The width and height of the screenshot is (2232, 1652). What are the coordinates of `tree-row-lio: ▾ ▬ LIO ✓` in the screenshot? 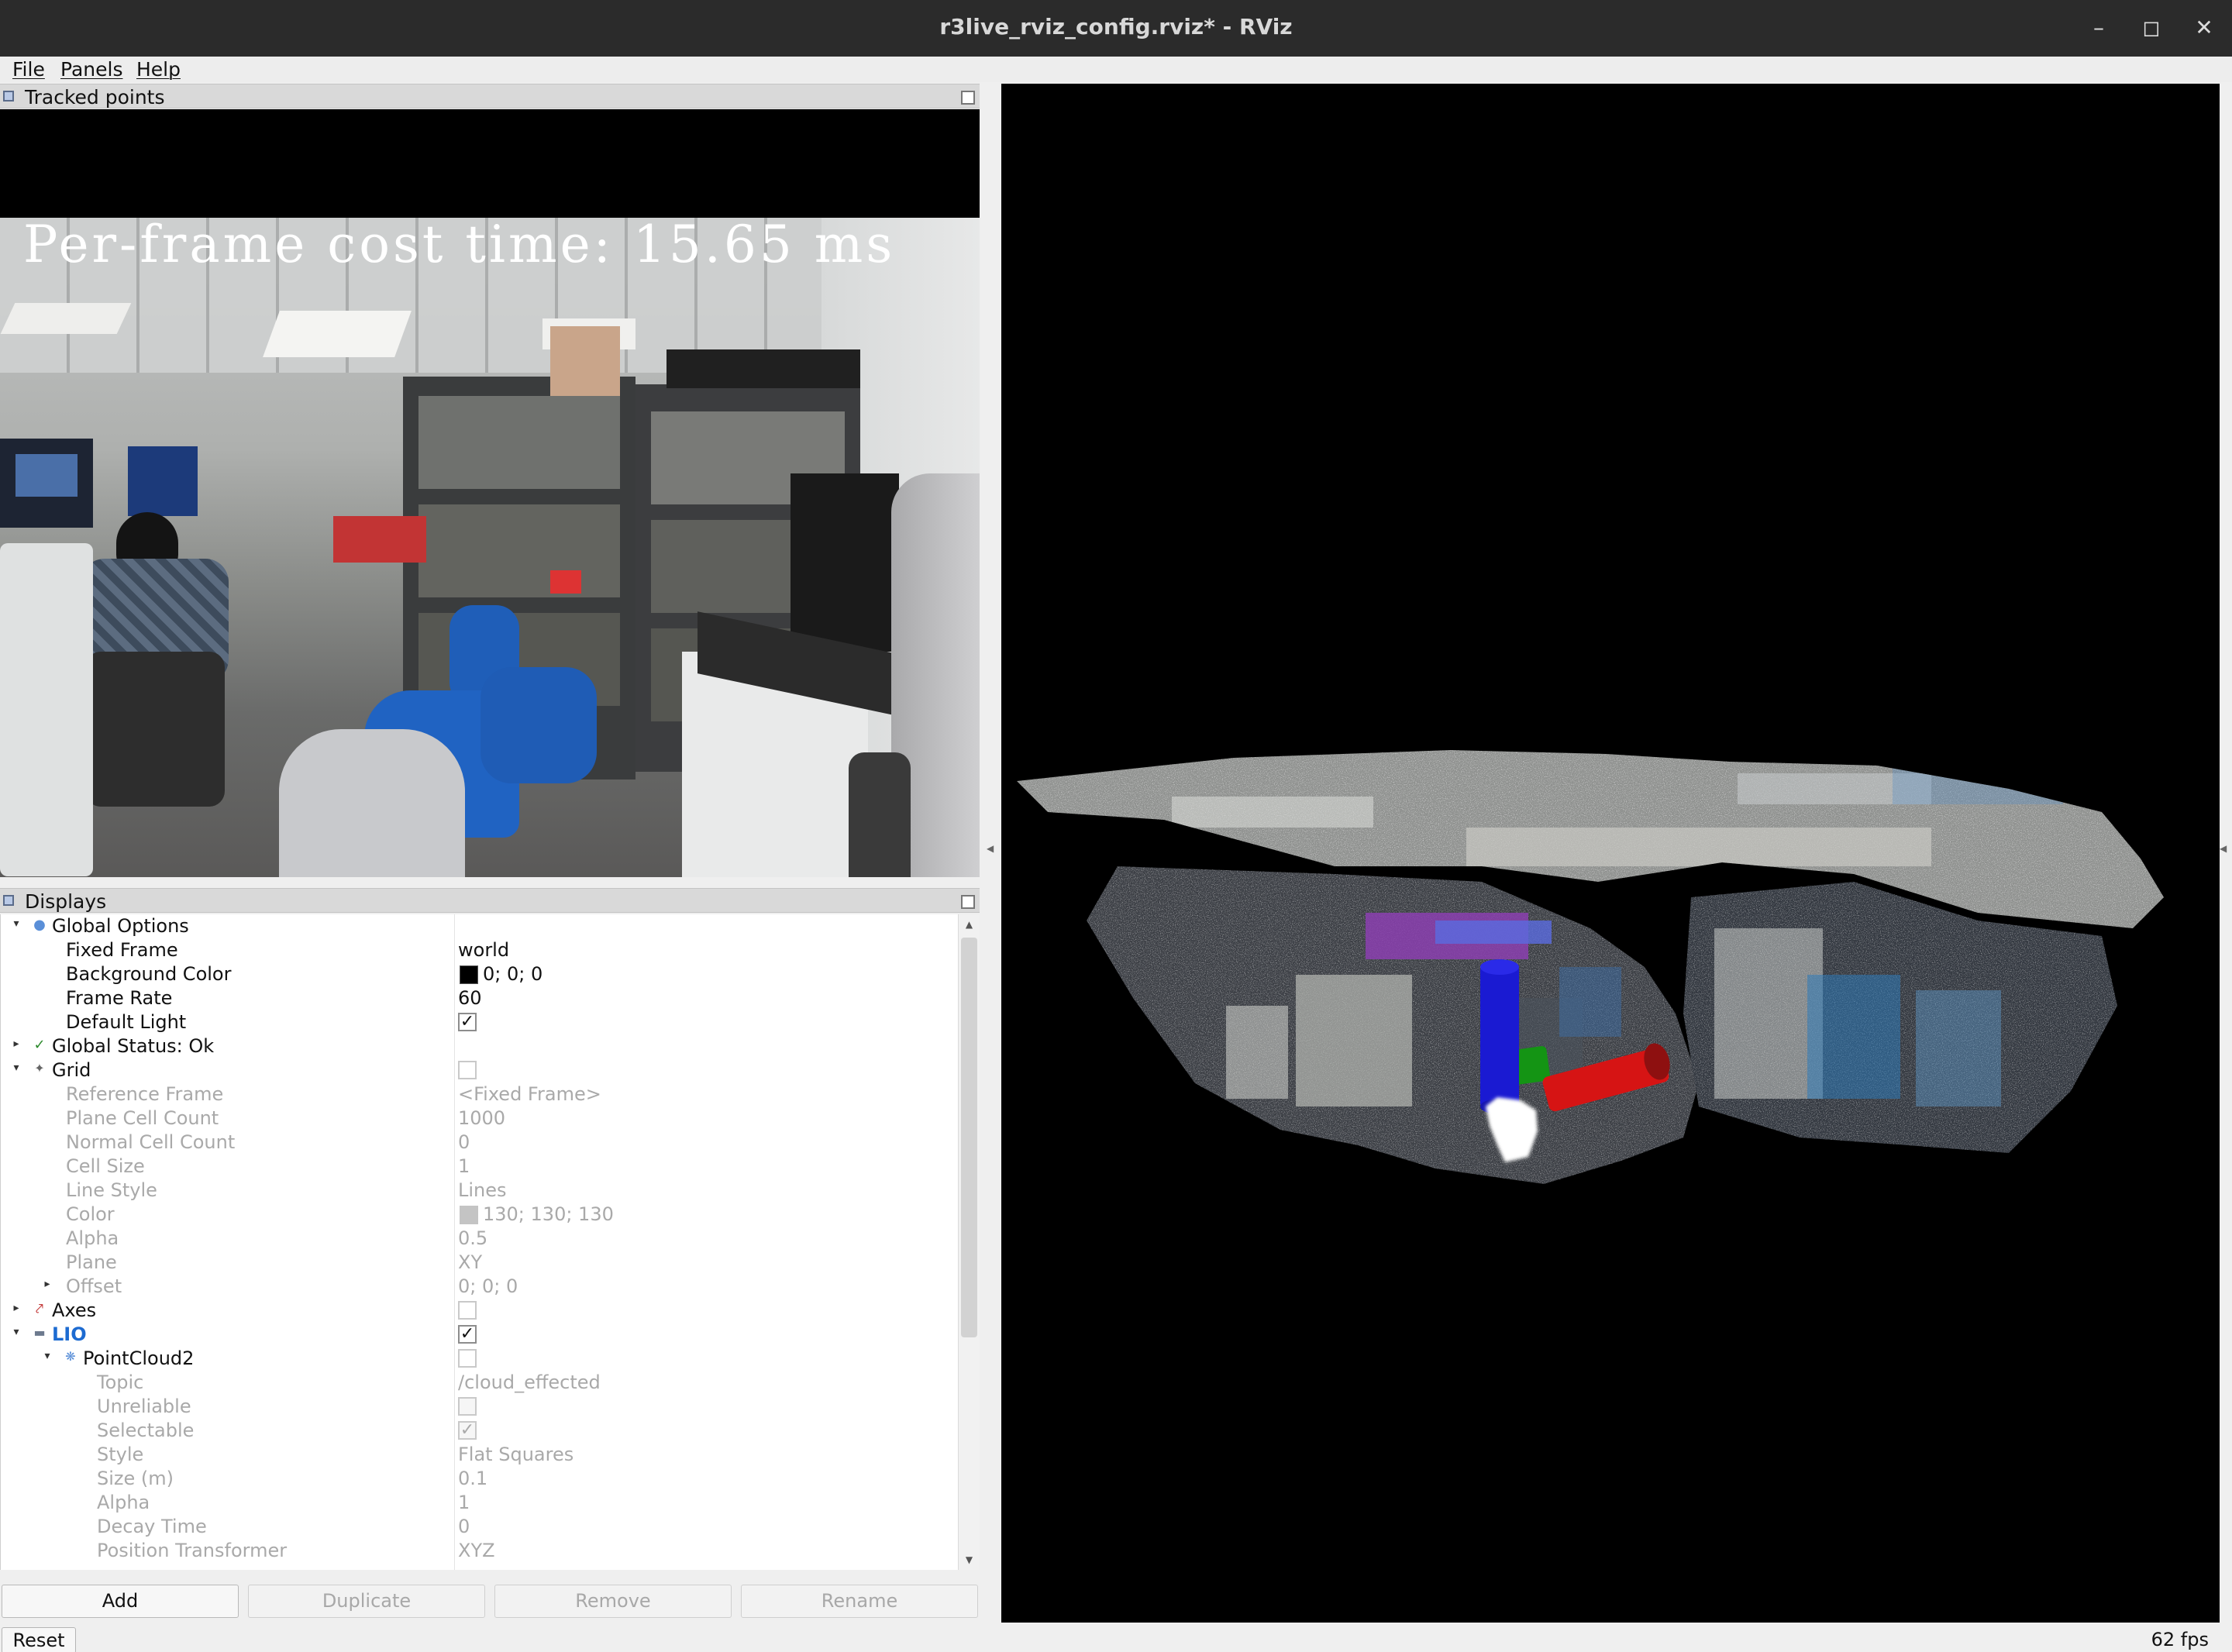 It's located at (480, 1335).